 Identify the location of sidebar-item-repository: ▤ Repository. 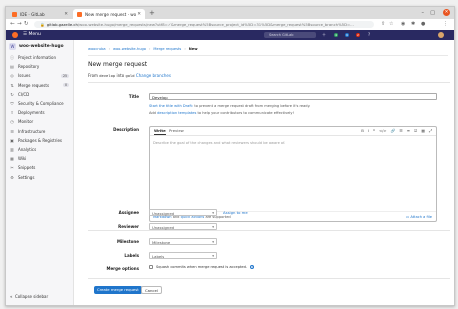
(39, 66).